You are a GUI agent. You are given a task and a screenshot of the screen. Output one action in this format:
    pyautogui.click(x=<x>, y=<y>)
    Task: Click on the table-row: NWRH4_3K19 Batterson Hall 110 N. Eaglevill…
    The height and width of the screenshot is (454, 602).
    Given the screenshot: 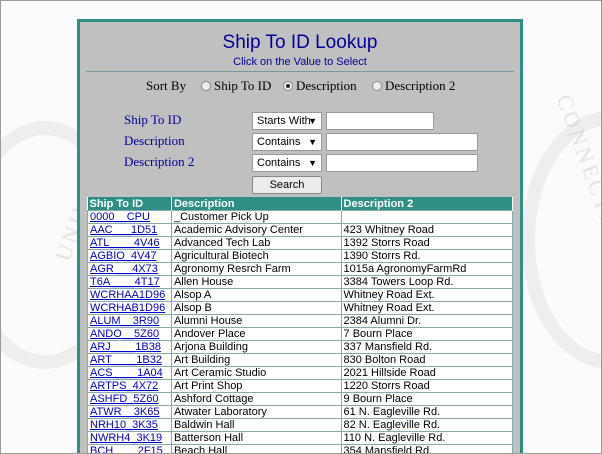 What is the action you would take?
    pyautogui.click(x=300, y=438)
    